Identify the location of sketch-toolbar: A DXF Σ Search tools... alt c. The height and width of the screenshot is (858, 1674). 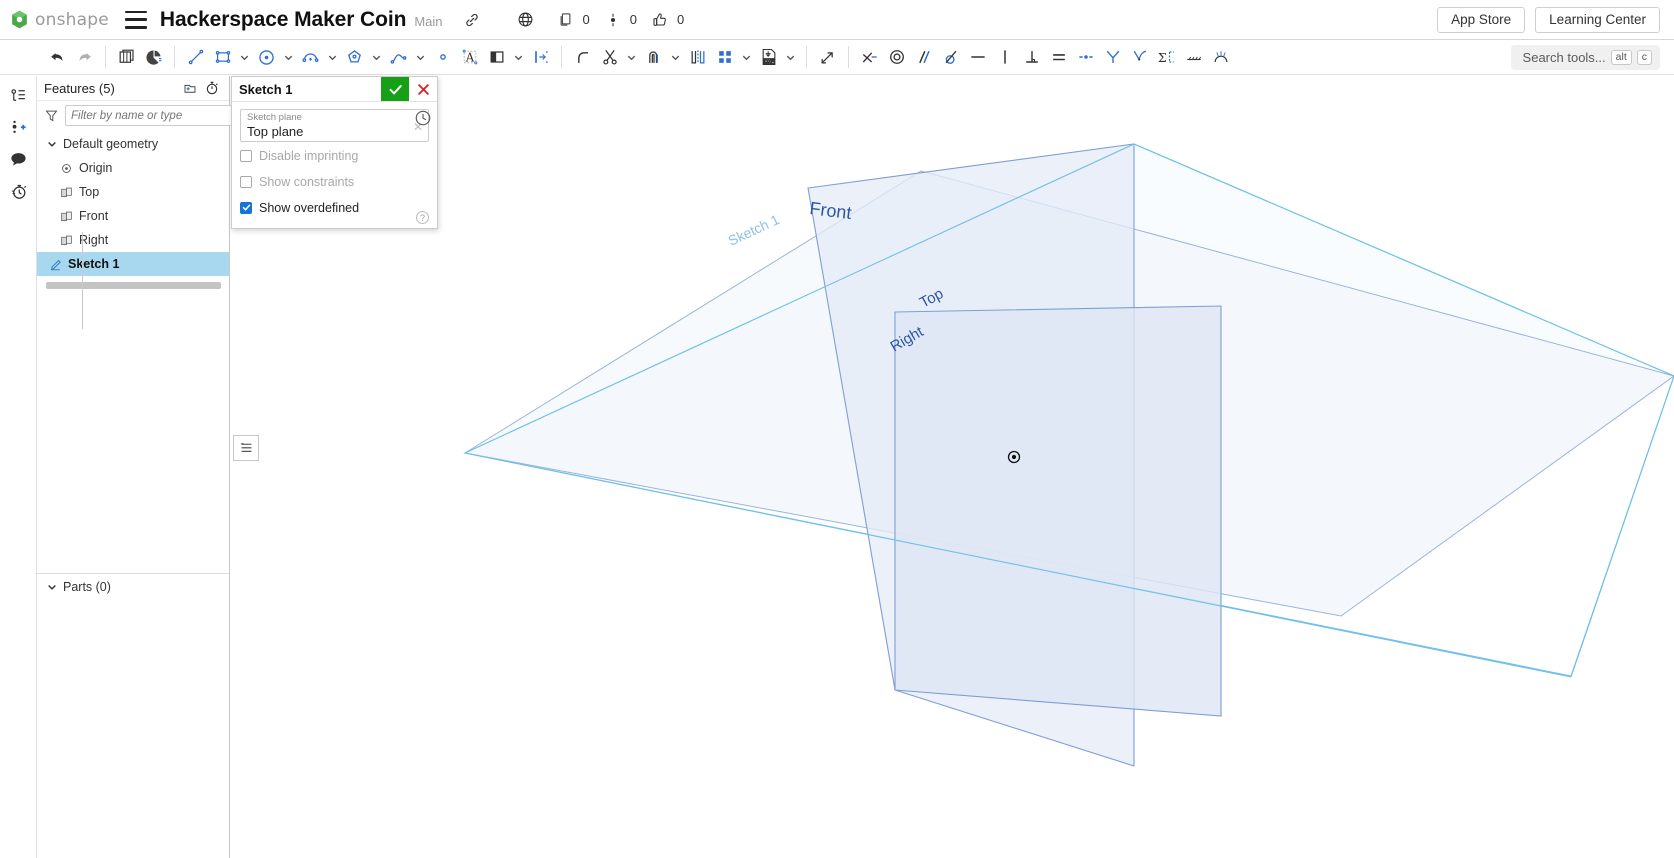
(837, 57).